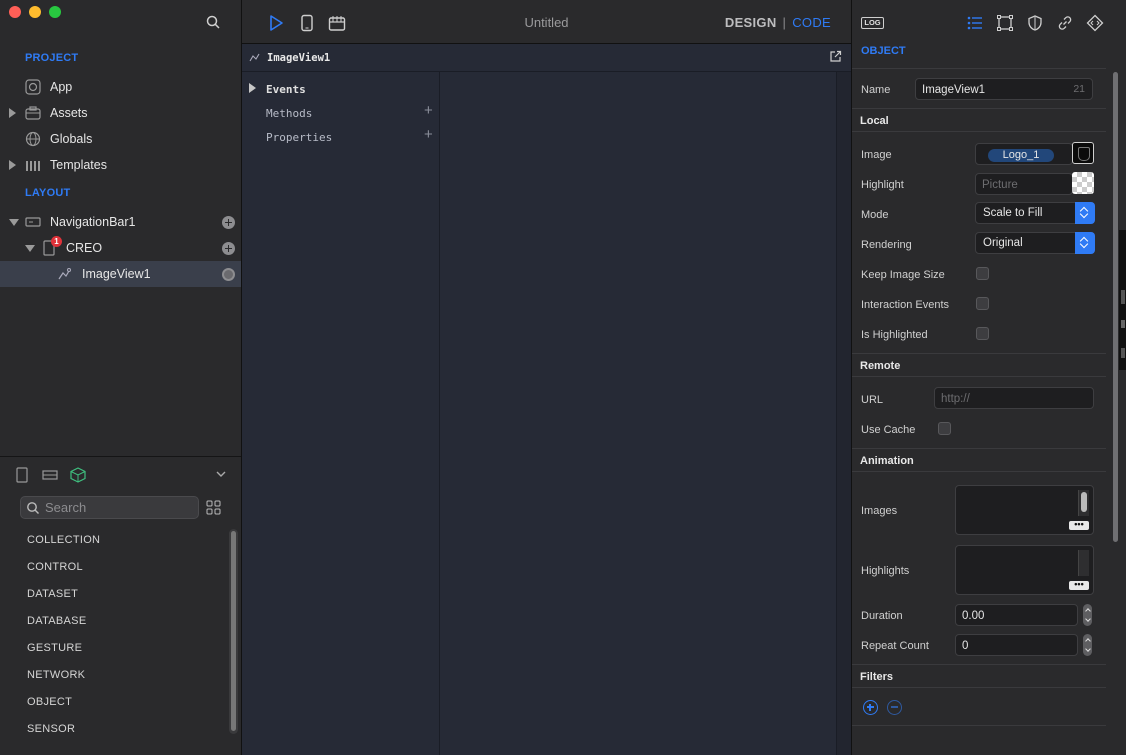  What do you see at coordinates (33, 139) in the screenshot?
I see `globe-icon` at bounding box center [33, 139].